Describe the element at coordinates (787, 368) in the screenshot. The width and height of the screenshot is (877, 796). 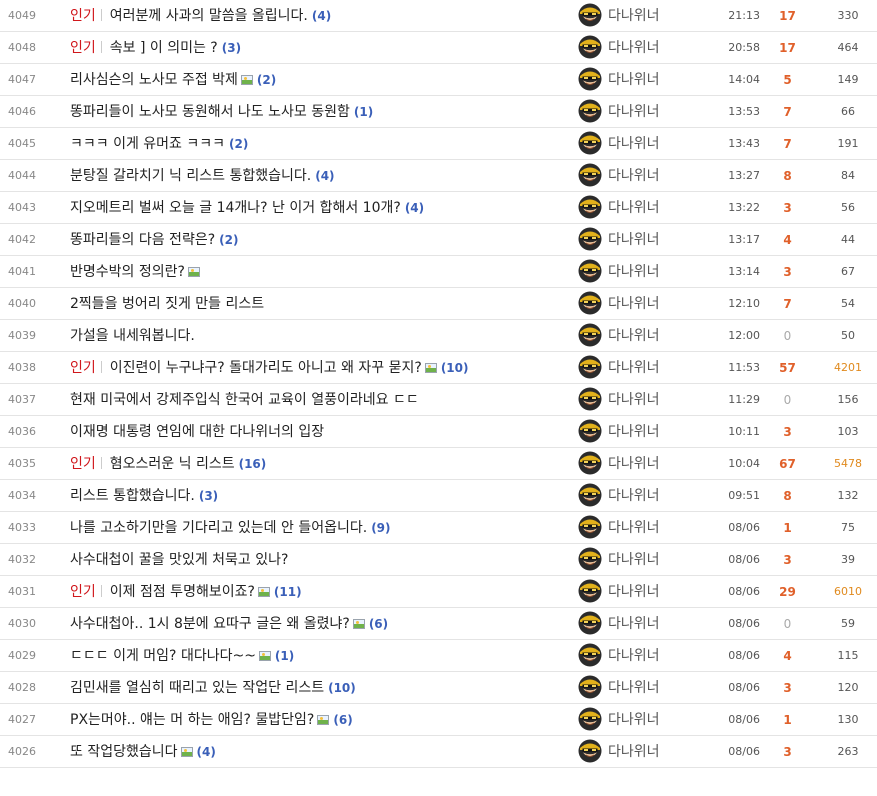
I see `recommend-count: 57` at that location.